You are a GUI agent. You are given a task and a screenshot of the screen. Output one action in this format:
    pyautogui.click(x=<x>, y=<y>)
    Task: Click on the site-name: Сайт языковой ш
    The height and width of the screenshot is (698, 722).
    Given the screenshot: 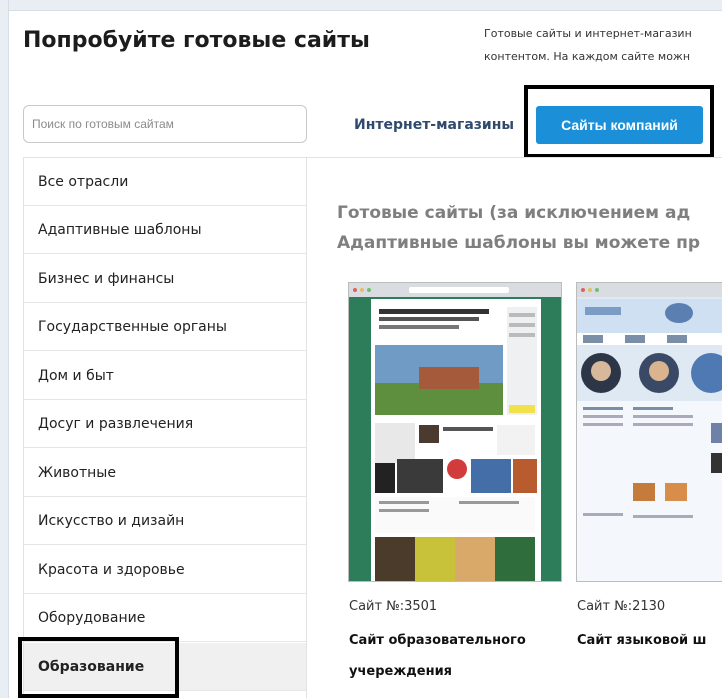 What is the action you would take?
    pyautogui.click(x=649, y=640)
    